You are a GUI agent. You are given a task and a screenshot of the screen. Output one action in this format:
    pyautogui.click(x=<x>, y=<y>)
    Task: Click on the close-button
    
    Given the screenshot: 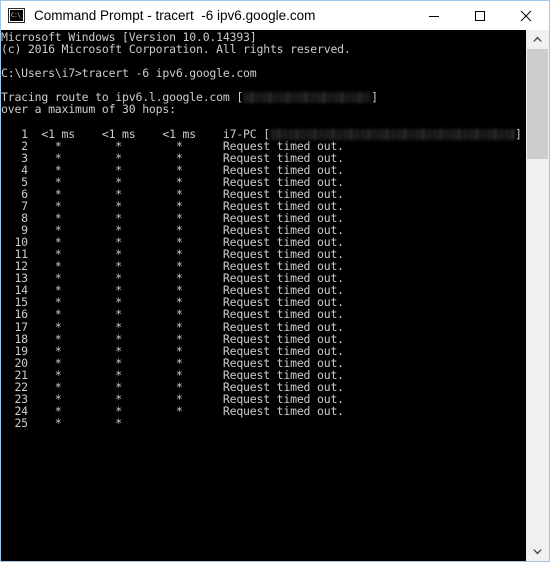 What is the action you would take?
    pyautogui.click(x=526, y=15)
    